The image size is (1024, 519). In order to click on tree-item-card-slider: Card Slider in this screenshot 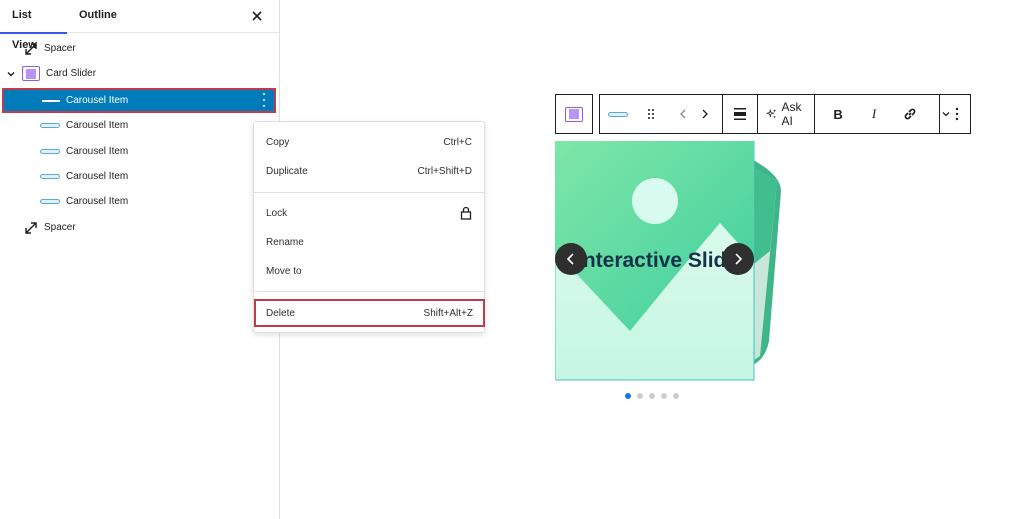, I will do `click(138, 73)`.